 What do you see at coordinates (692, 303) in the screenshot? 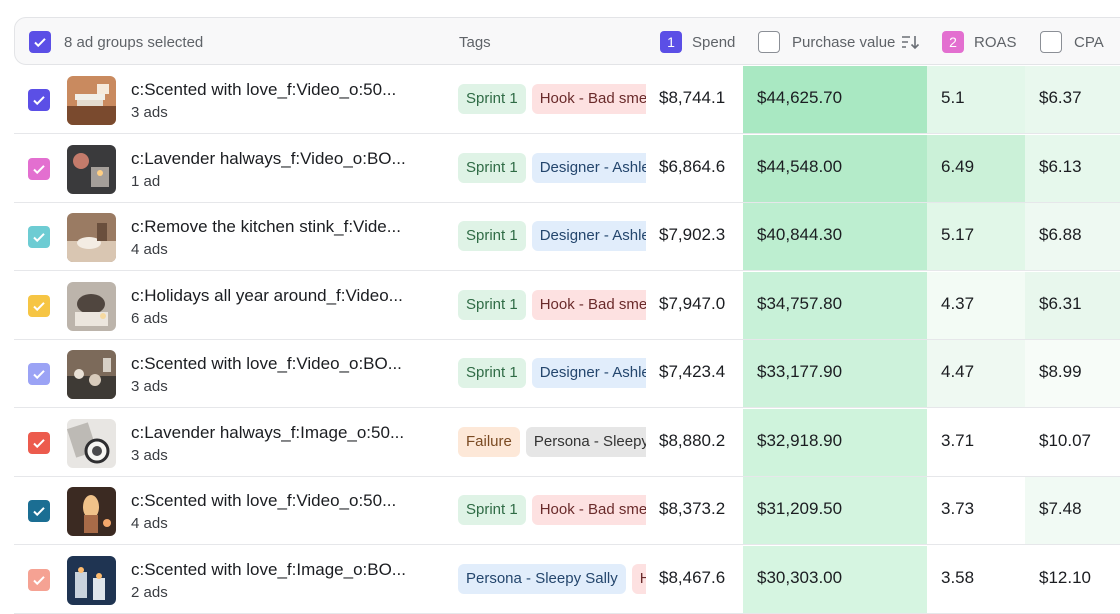
I see `spend-value: $7,947.0` at bounding box center [692, 303].